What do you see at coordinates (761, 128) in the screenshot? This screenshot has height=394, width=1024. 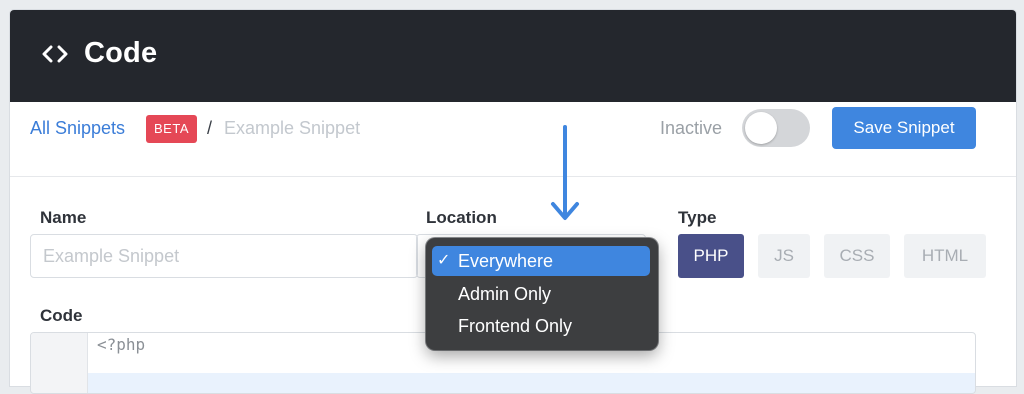 I see `toggle-knob` at bounding box center [761, 128].